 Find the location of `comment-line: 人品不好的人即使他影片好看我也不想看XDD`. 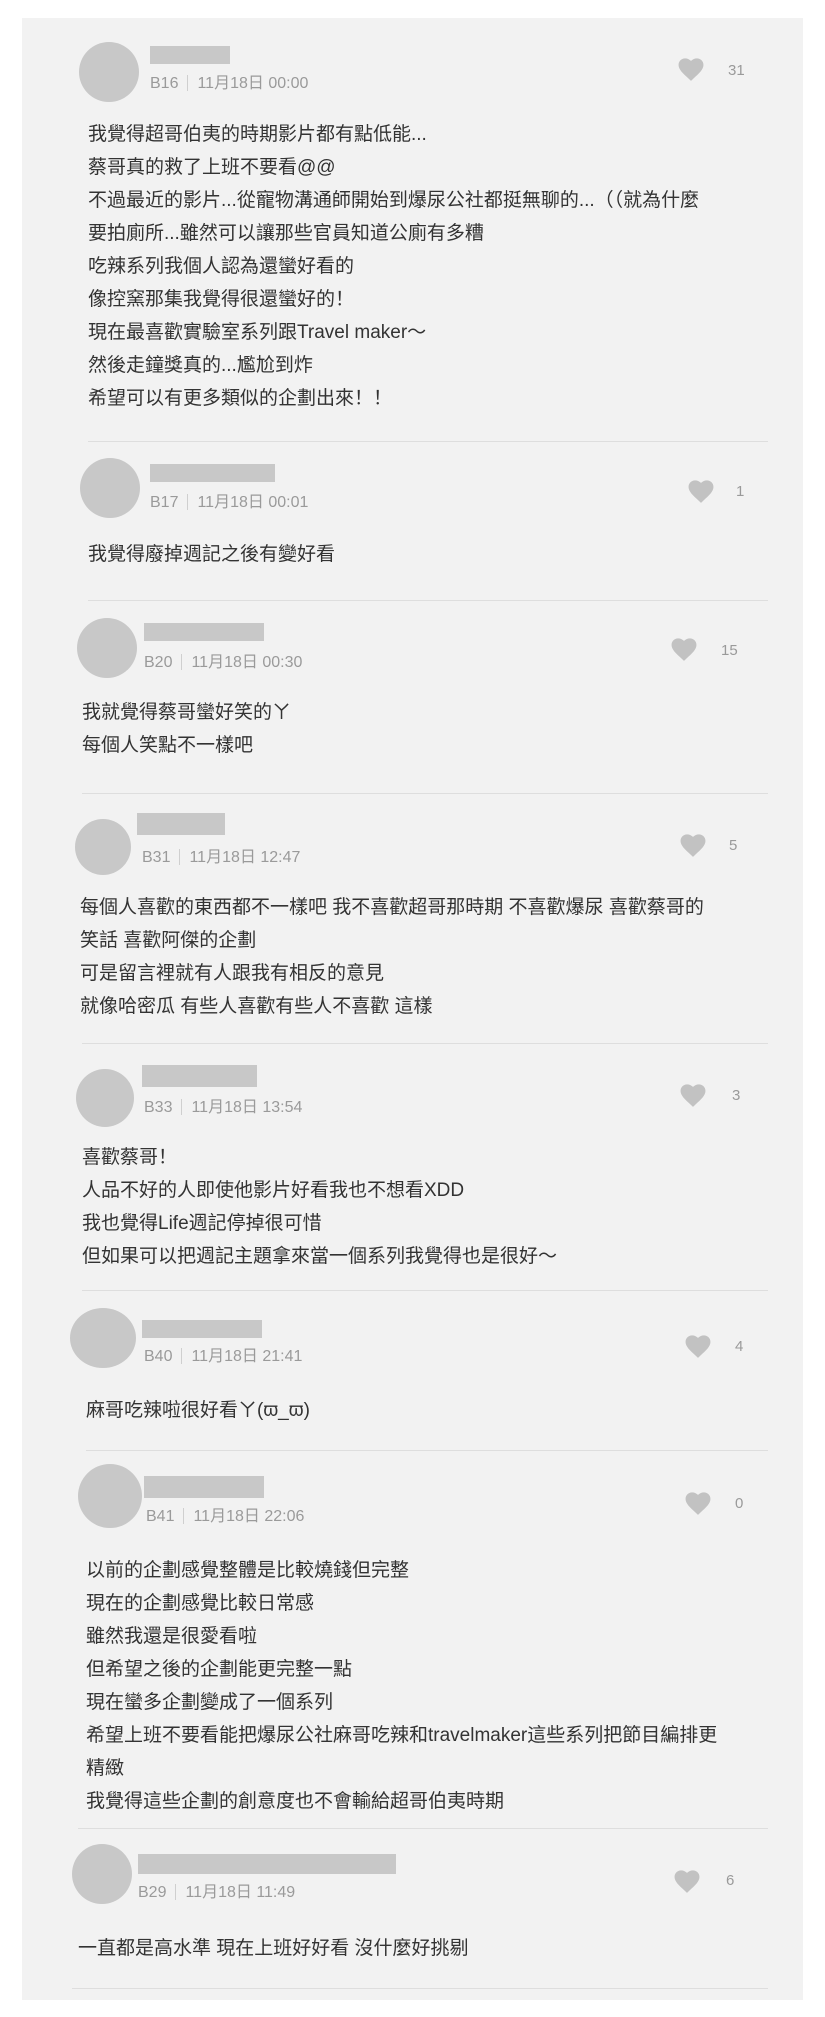

comment-line: 人品不好的人即使他影片好看我也不想看XDD is located at coordinates (273, 1190).